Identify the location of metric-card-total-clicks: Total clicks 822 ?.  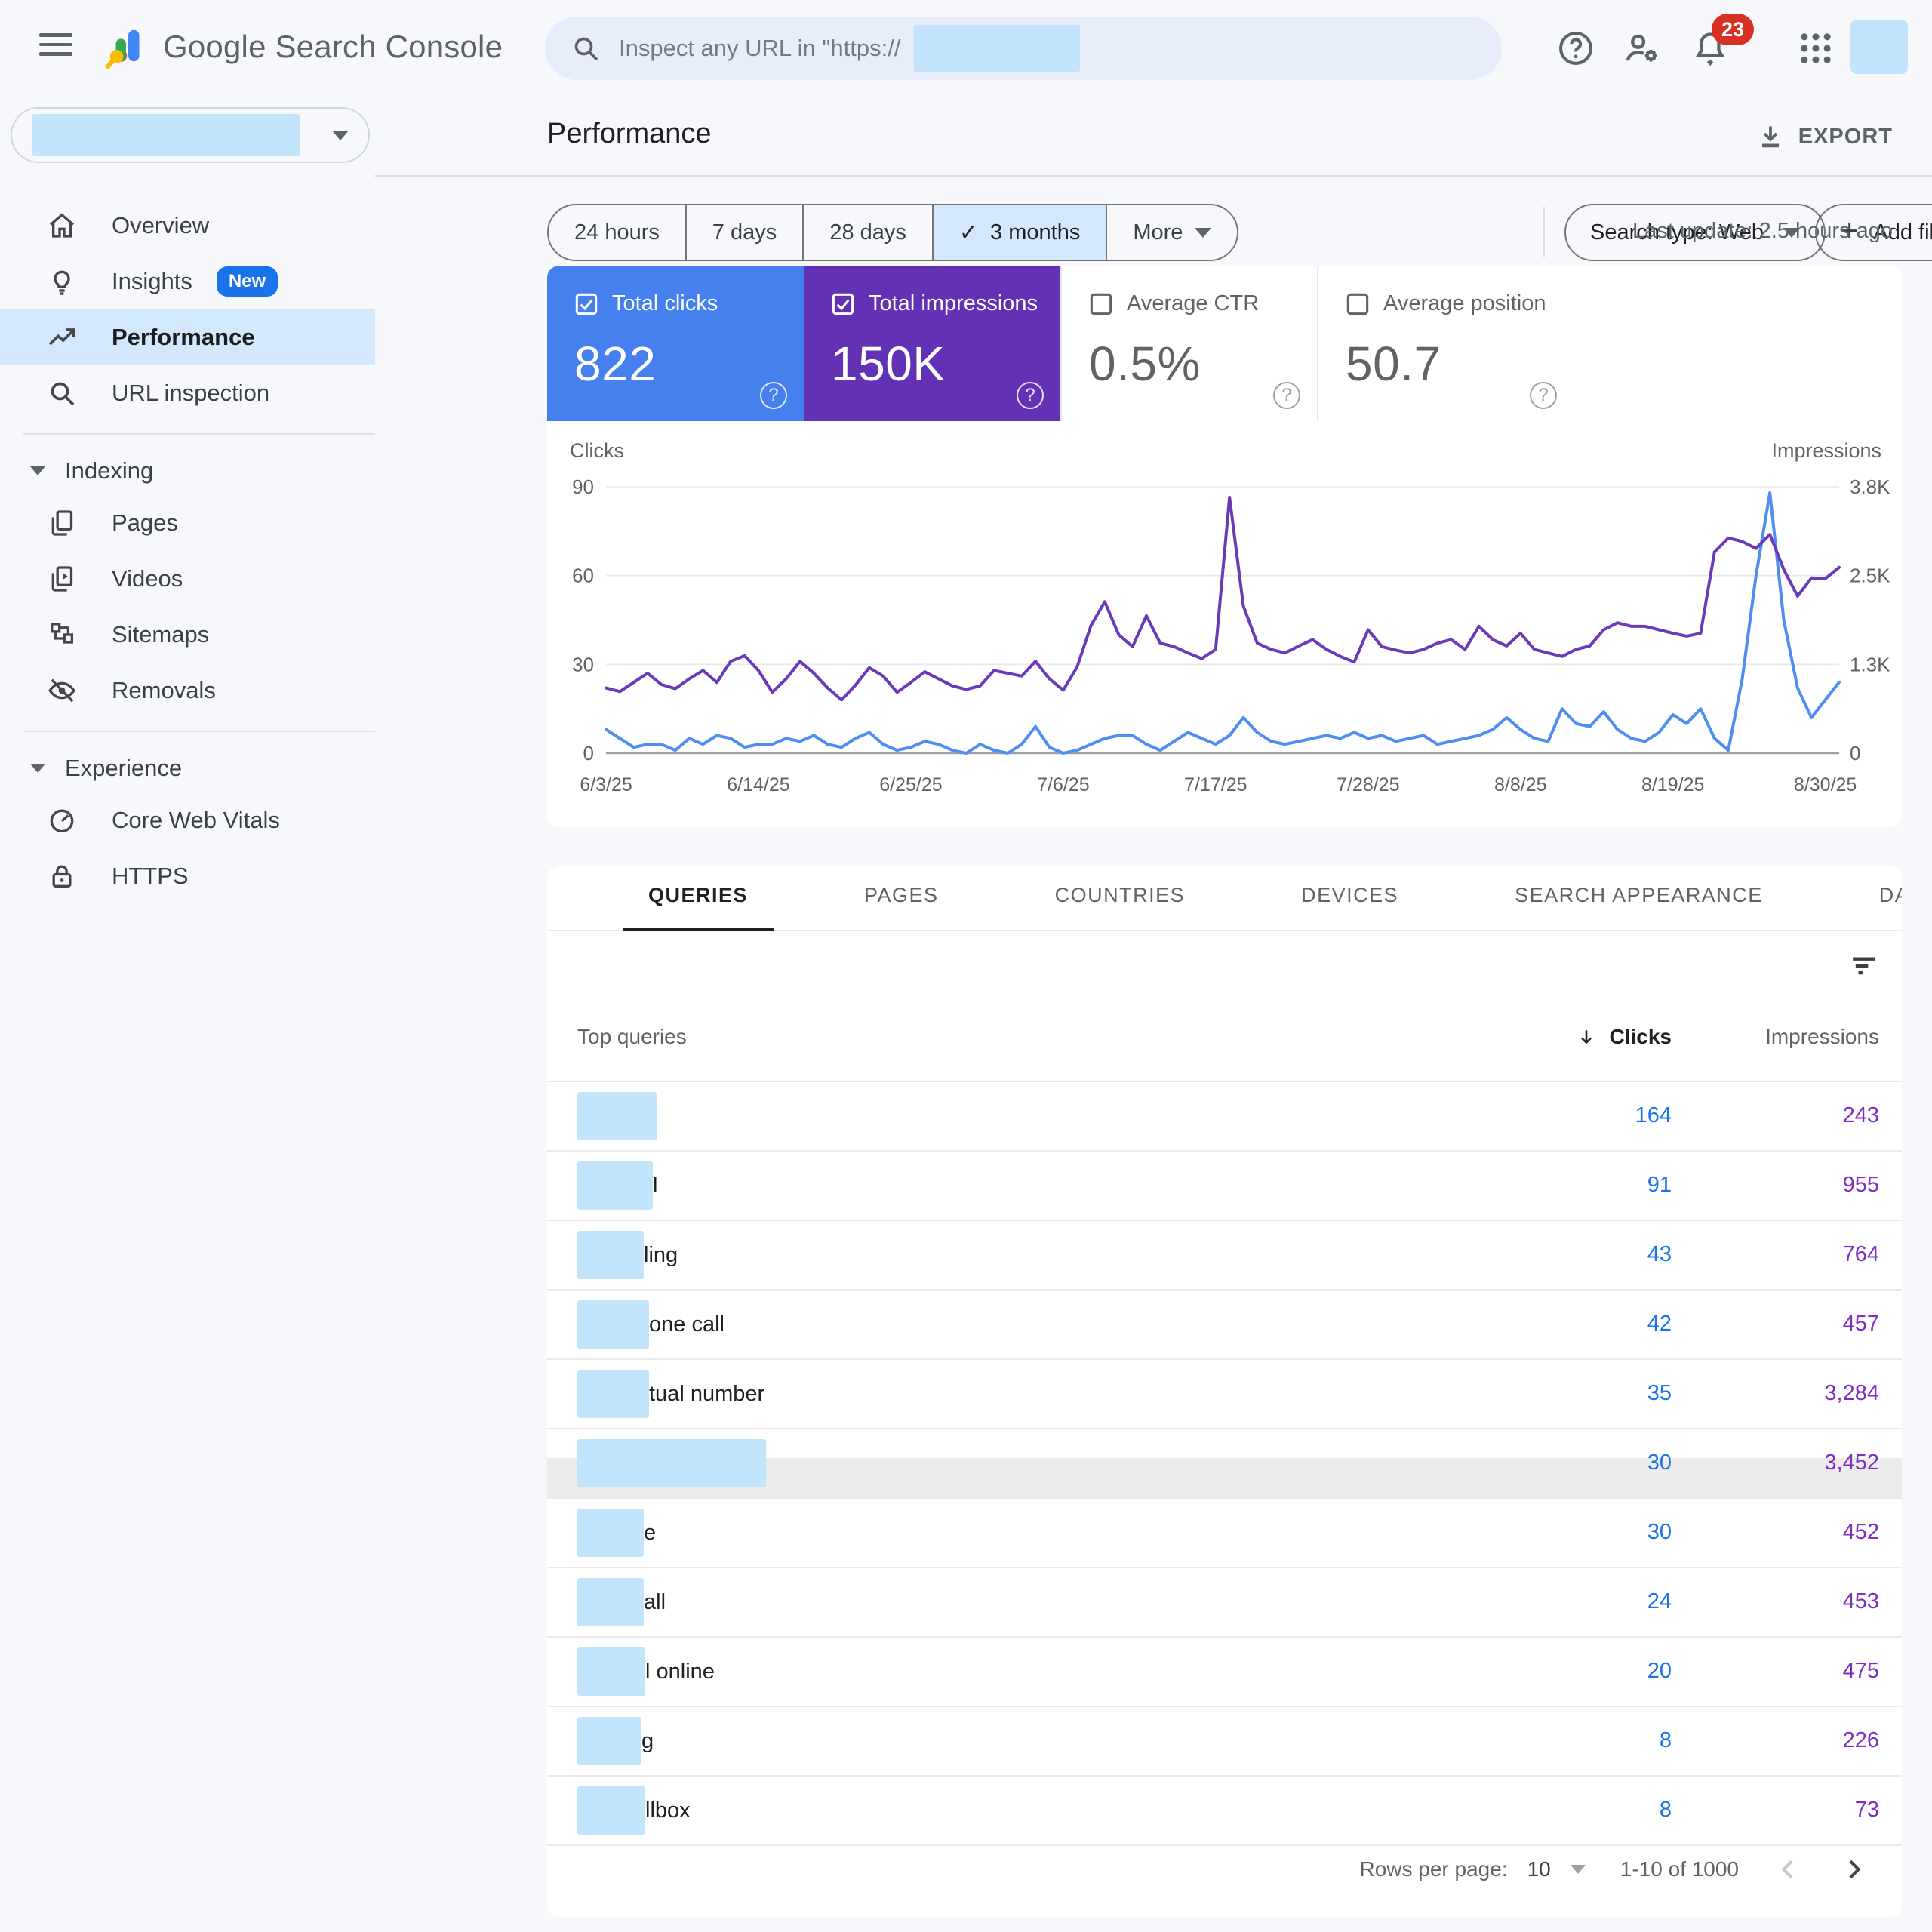
(675, 343).